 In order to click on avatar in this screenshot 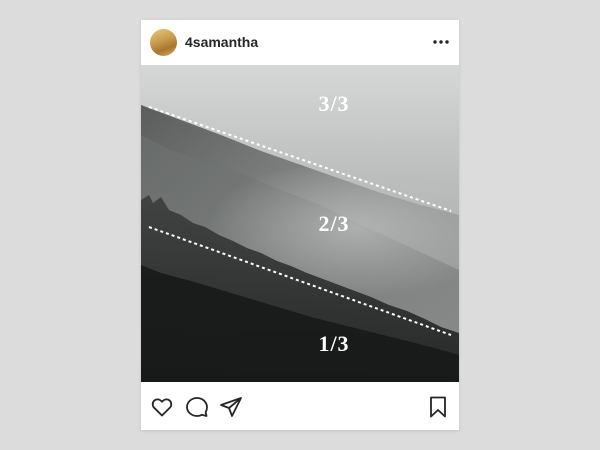, I will do `click(163, 42)`.